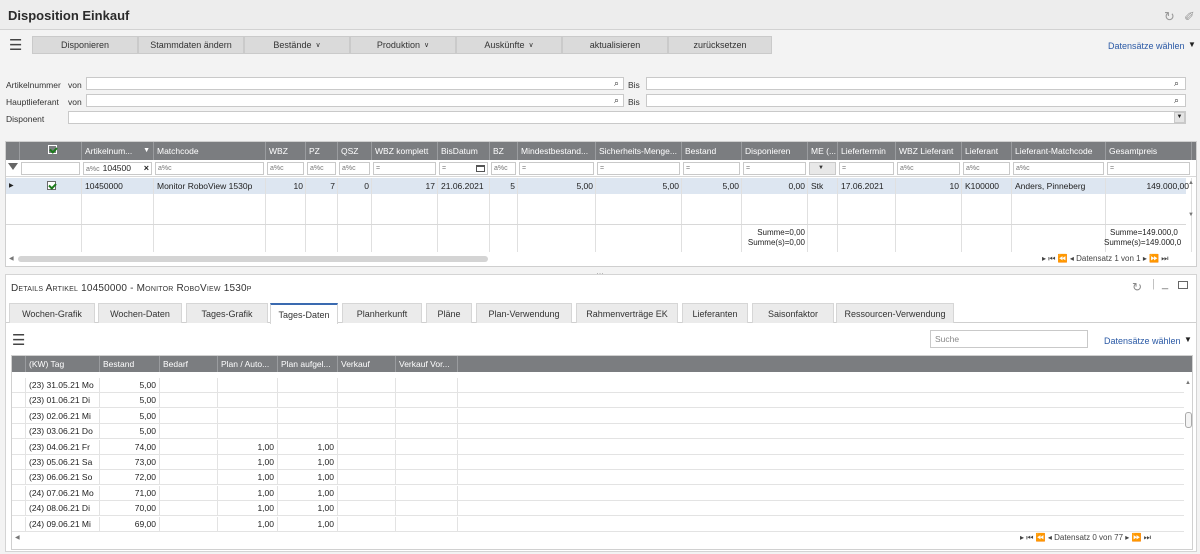 The height and width of the screenshot is (554, 1200). What do you see at coordinates (118, 151) in the screenshot?
I see `column-header-1: Artikelnum... ▼` at bounding box center [118, 151].